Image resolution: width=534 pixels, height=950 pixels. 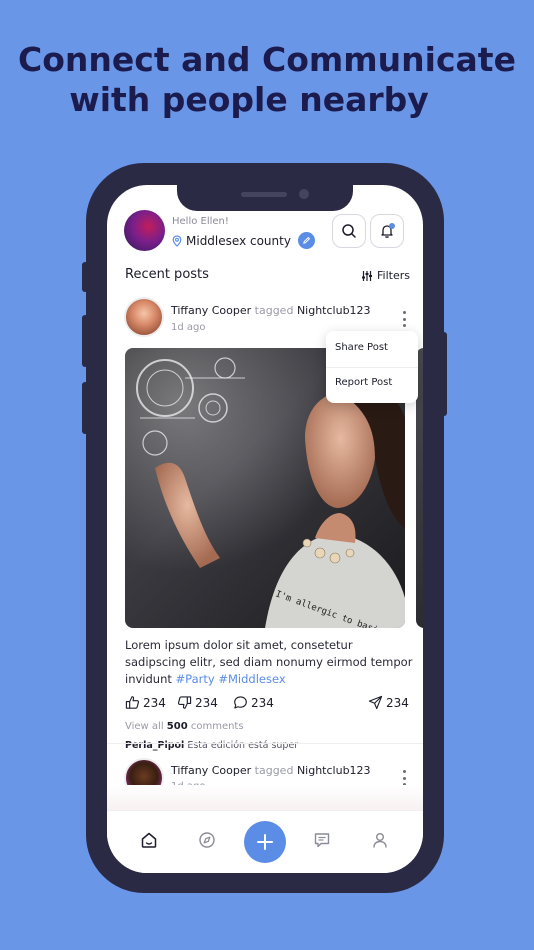 I want to click on comment-button: 234, so click(x=253, y=702).